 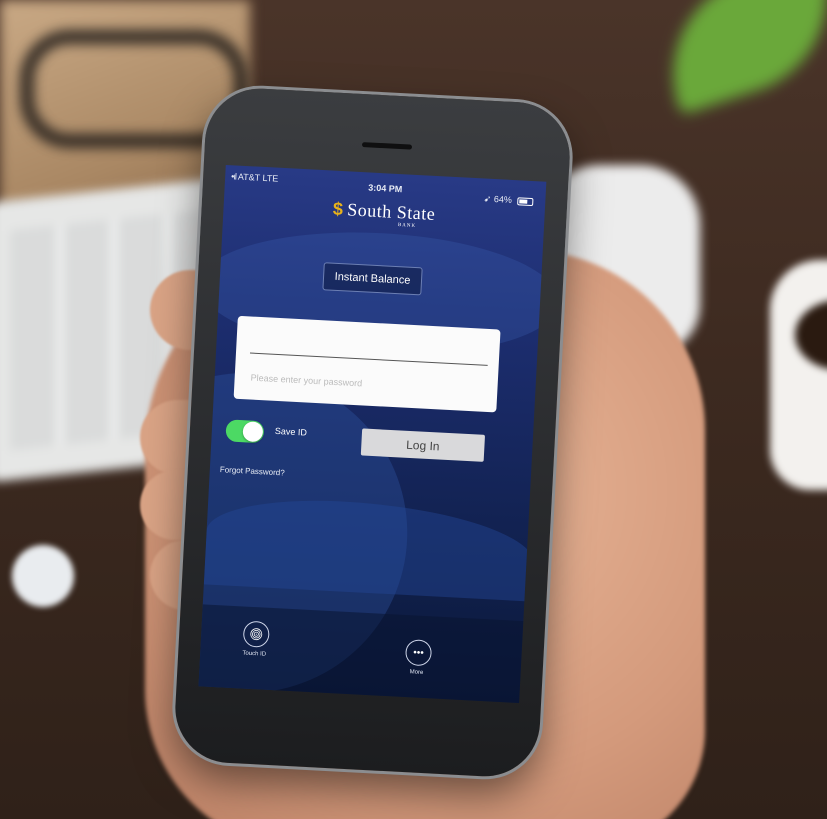 I want to click on bank-logo-mark: $, so click(x=338, y=209).